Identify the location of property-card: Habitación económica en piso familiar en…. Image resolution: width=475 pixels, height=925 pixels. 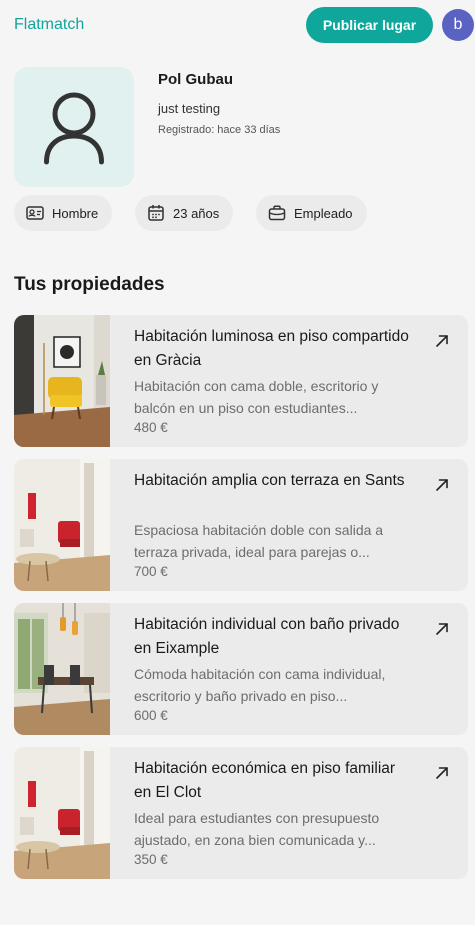
(241, 813).